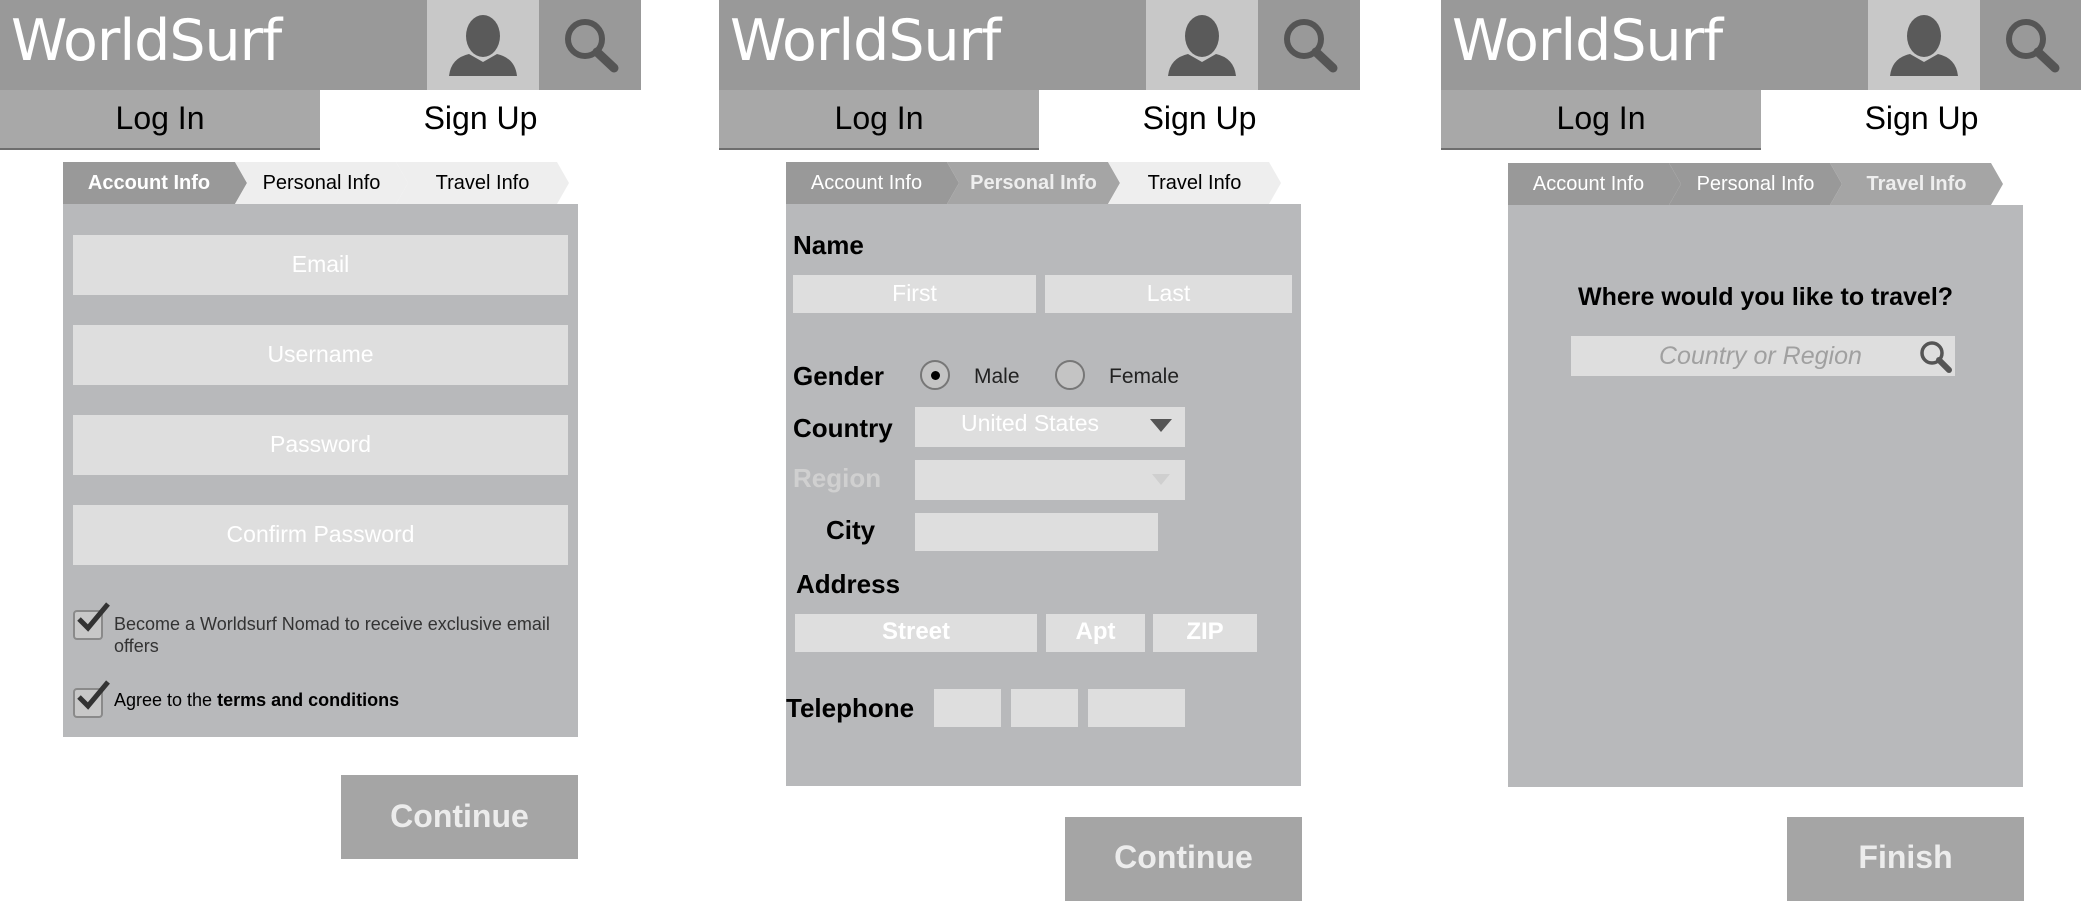 Image resolution: width=2081 pixels, height=901 pixels. I want to click on telephone-label: Telephone, so click(850, 708).